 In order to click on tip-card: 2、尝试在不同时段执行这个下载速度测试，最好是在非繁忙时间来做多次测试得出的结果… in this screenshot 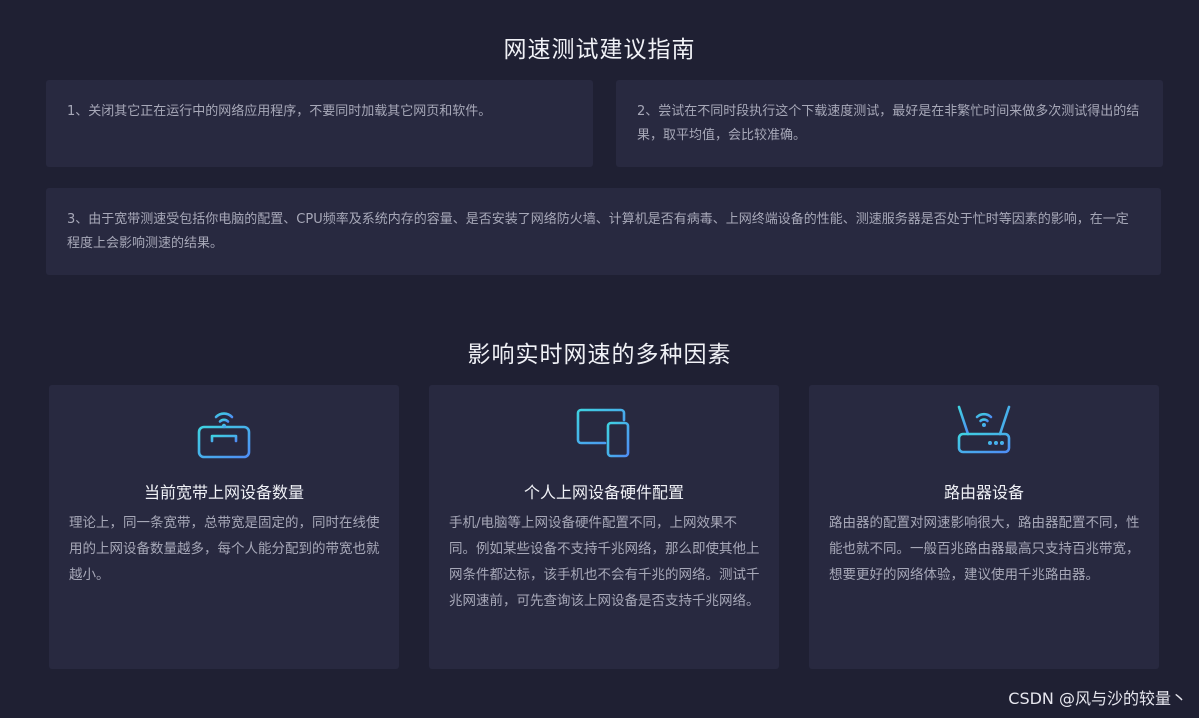, I will do `click(889, 123)`.